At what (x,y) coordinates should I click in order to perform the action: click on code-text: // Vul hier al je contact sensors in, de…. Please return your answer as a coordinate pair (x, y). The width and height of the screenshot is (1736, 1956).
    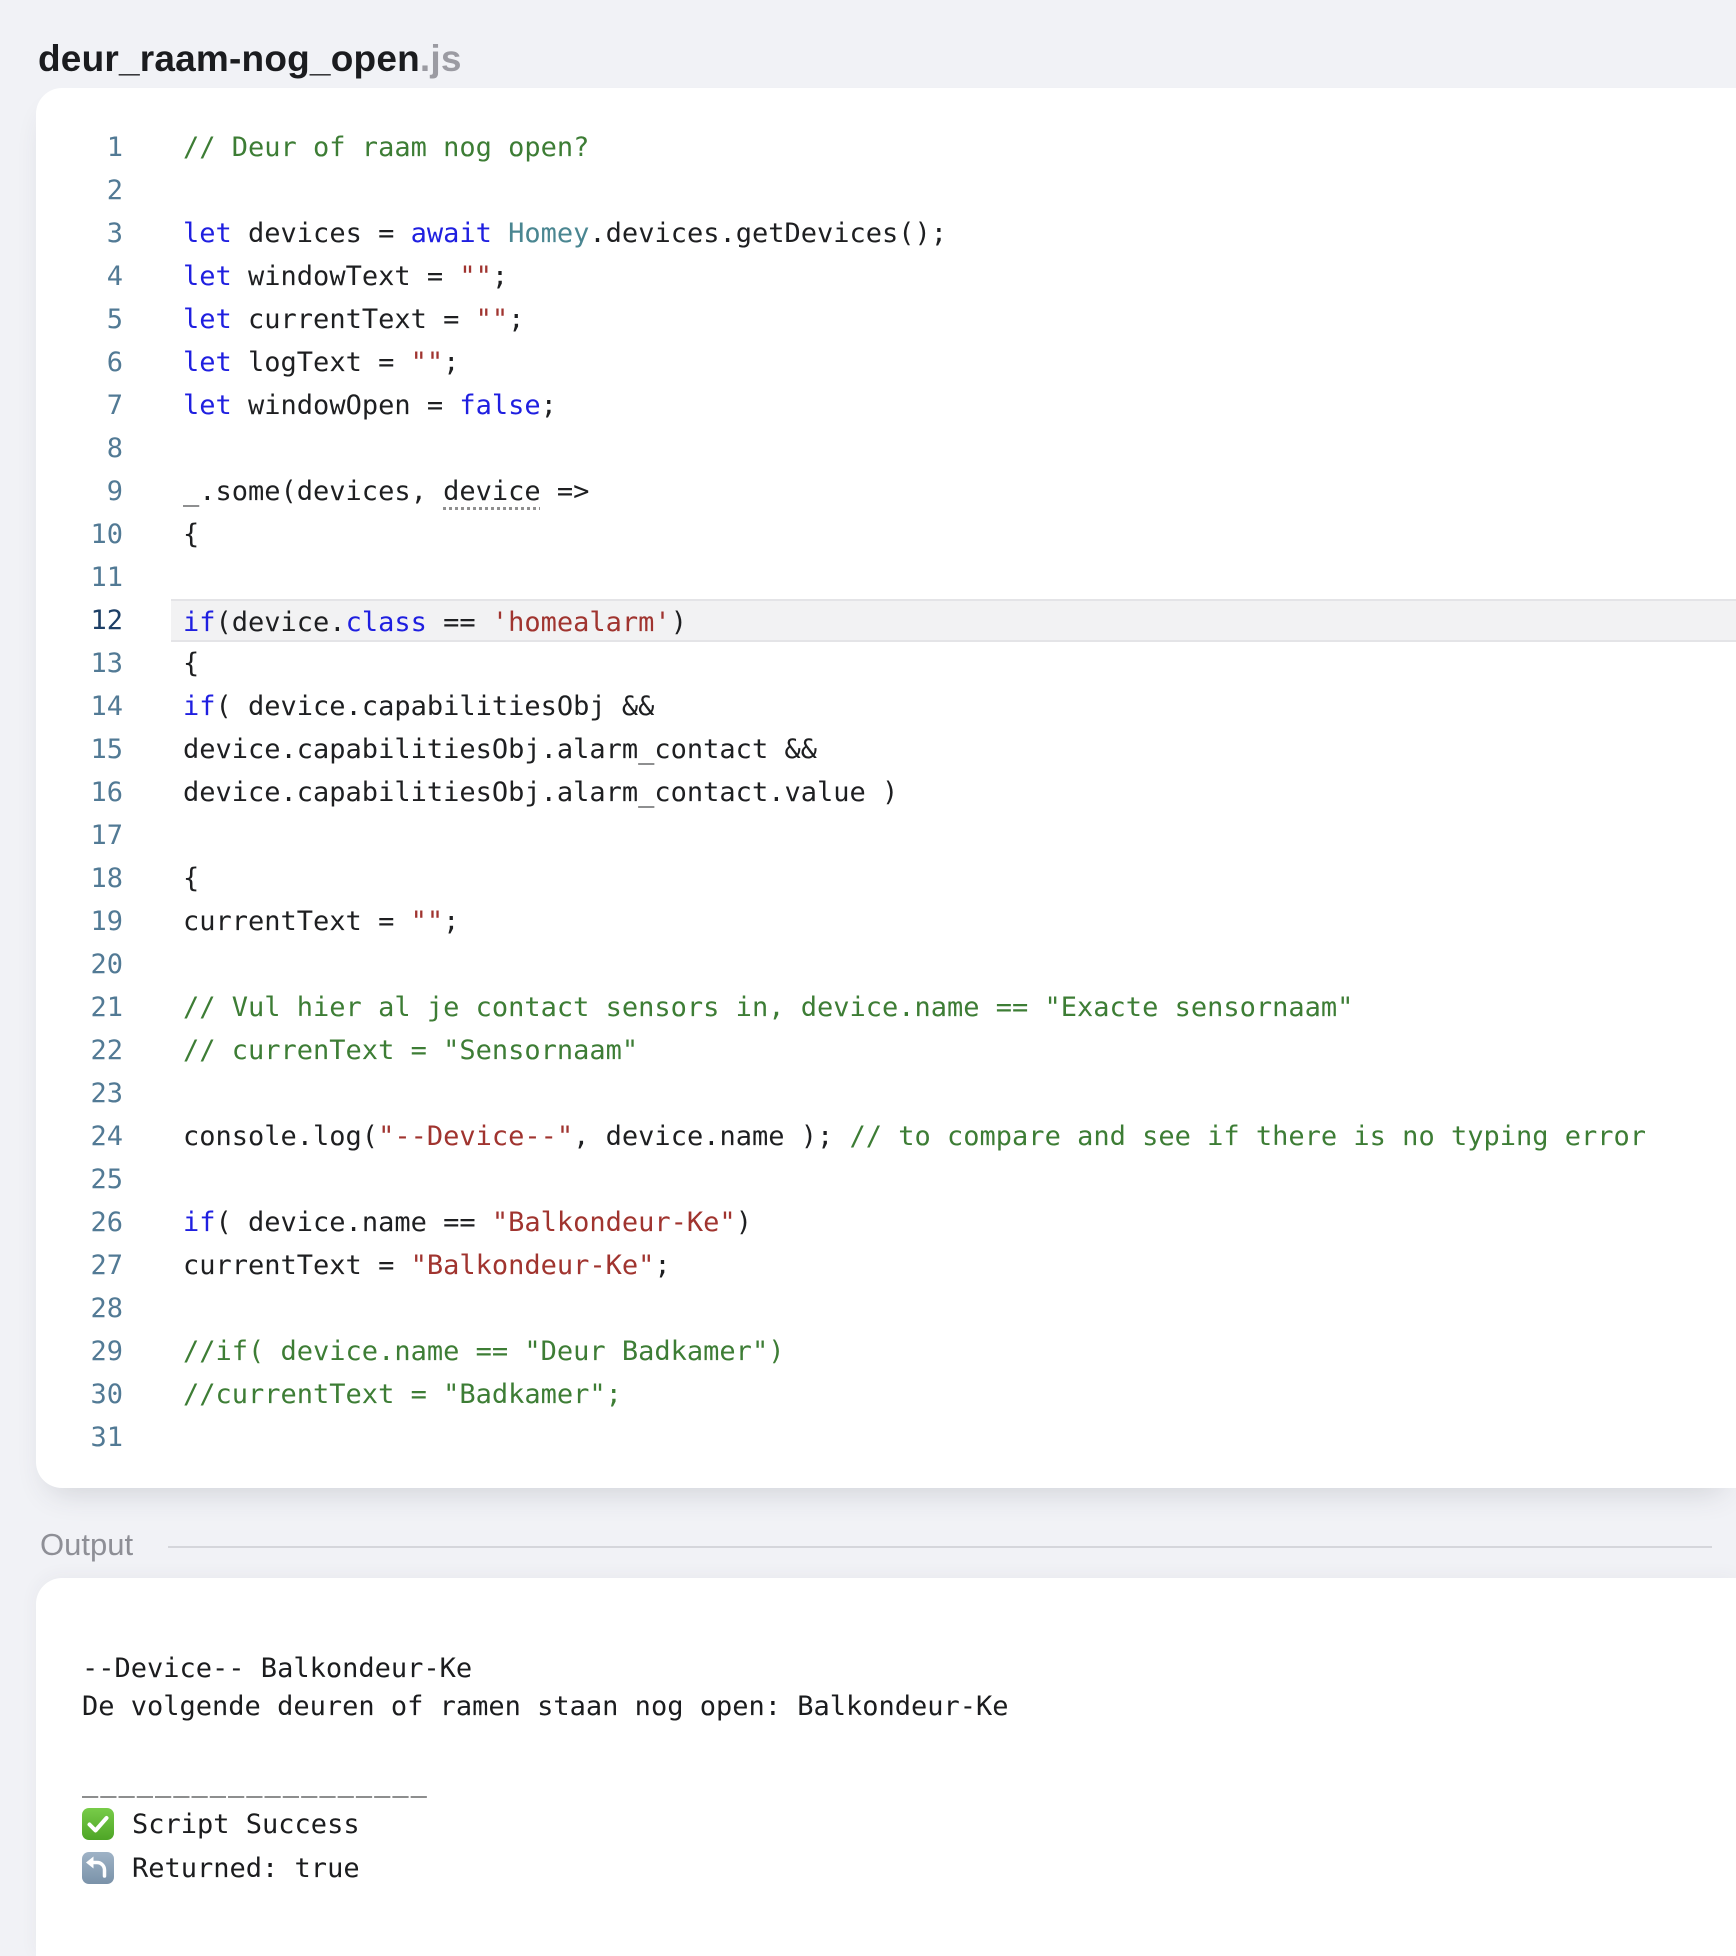
    Looking at the image, I should click on (959, 1007).